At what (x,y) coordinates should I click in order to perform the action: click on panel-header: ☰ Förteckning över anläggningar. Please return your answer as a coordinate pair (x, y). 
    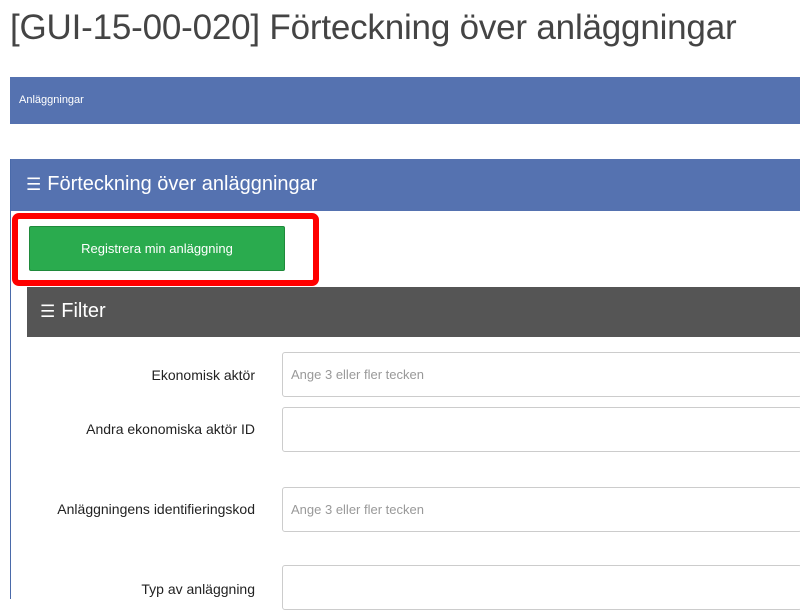
    Looking at the image, I should click on (405, 185).